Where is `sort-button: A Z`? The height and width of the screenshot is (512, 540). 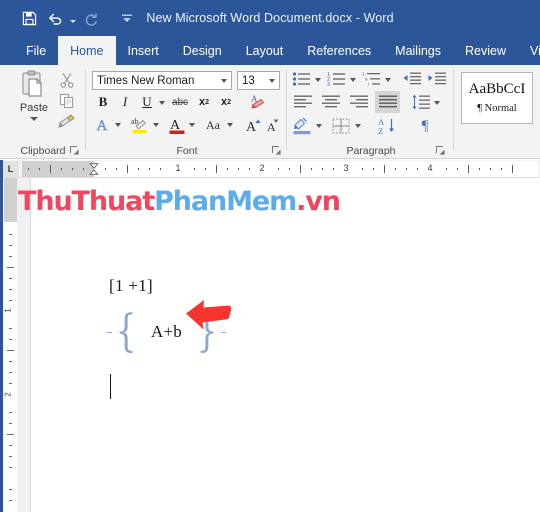 sort-button: A Z is located at coordinates (387, 126).